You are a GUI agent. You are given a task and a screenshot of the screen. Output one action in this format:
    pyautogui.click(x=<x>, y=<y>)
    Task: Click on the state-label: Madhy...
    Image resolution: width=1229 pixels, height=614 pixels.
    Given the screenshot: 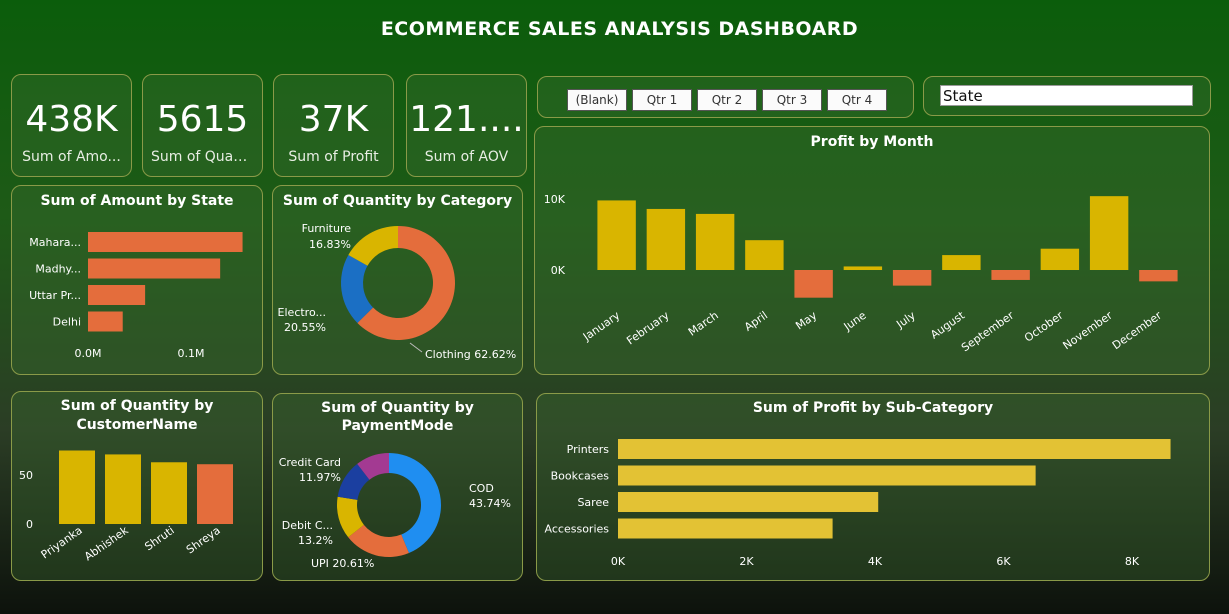 What is the action you would take?
    pyautogui.click(x=58, y=269)
    